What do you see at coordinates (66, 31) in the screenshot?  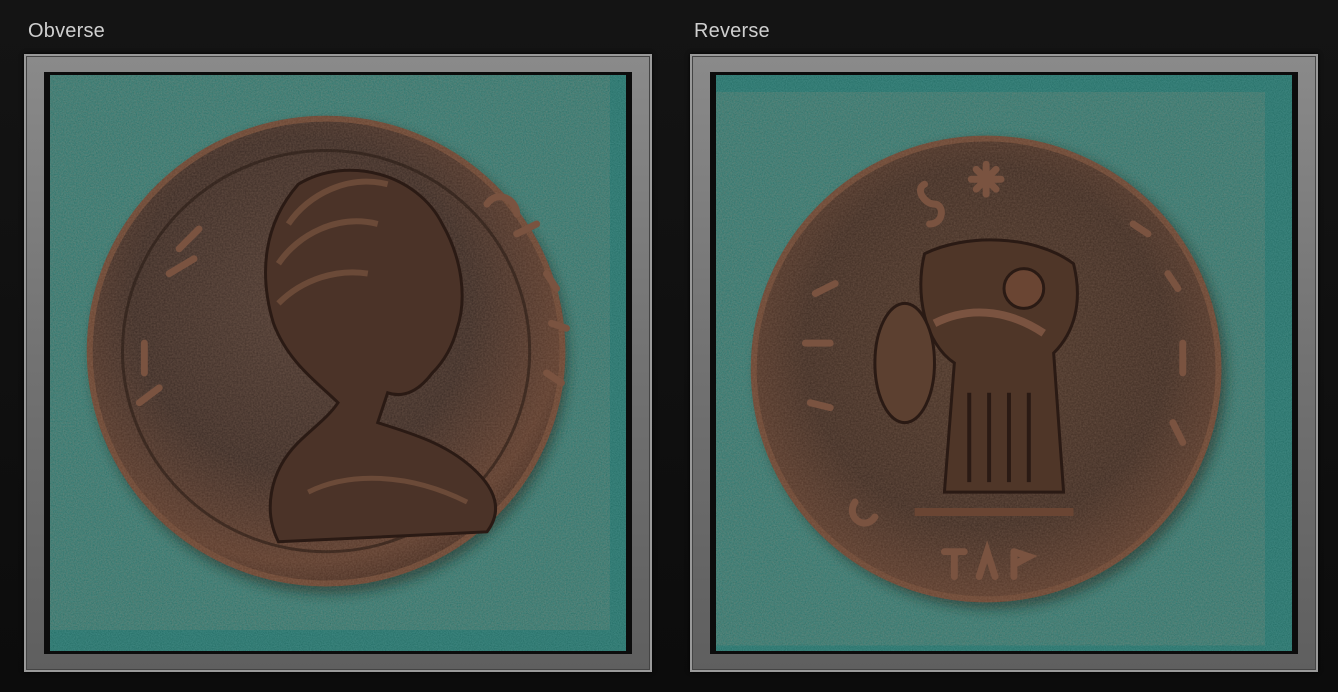 I see `obverse-title: Obverse` at bounding box center [66, 31].